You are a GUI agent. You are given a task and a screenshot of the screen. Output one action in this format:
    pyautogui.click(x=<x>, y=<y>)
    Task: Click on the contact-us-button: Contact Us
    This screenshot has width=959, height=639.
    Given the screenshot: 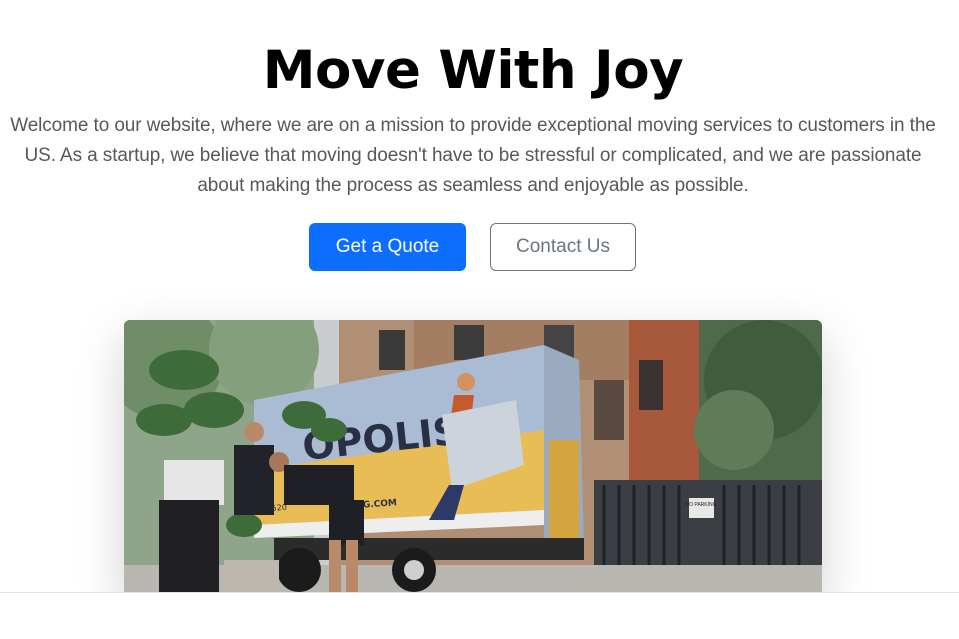 What is the action you would take?
    pyautogui.click(x=563, y=247)
    